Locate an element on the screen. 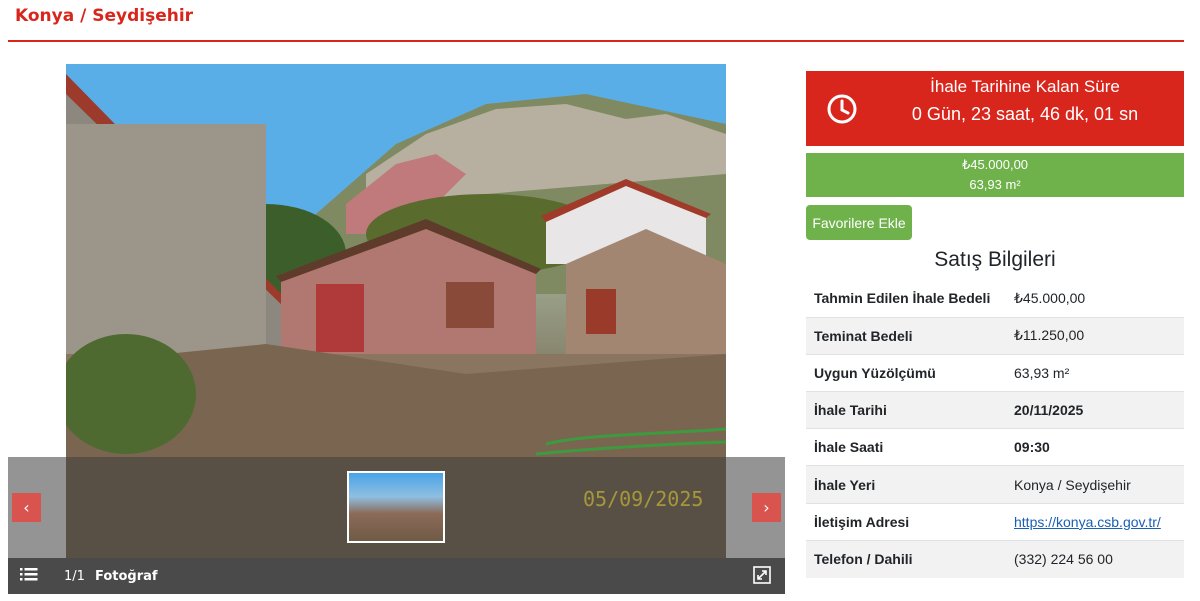 The width and height of the screenshot is (1200, 601). row-label: Uygun Yüzölçümü is located at coordinates (875, 372).